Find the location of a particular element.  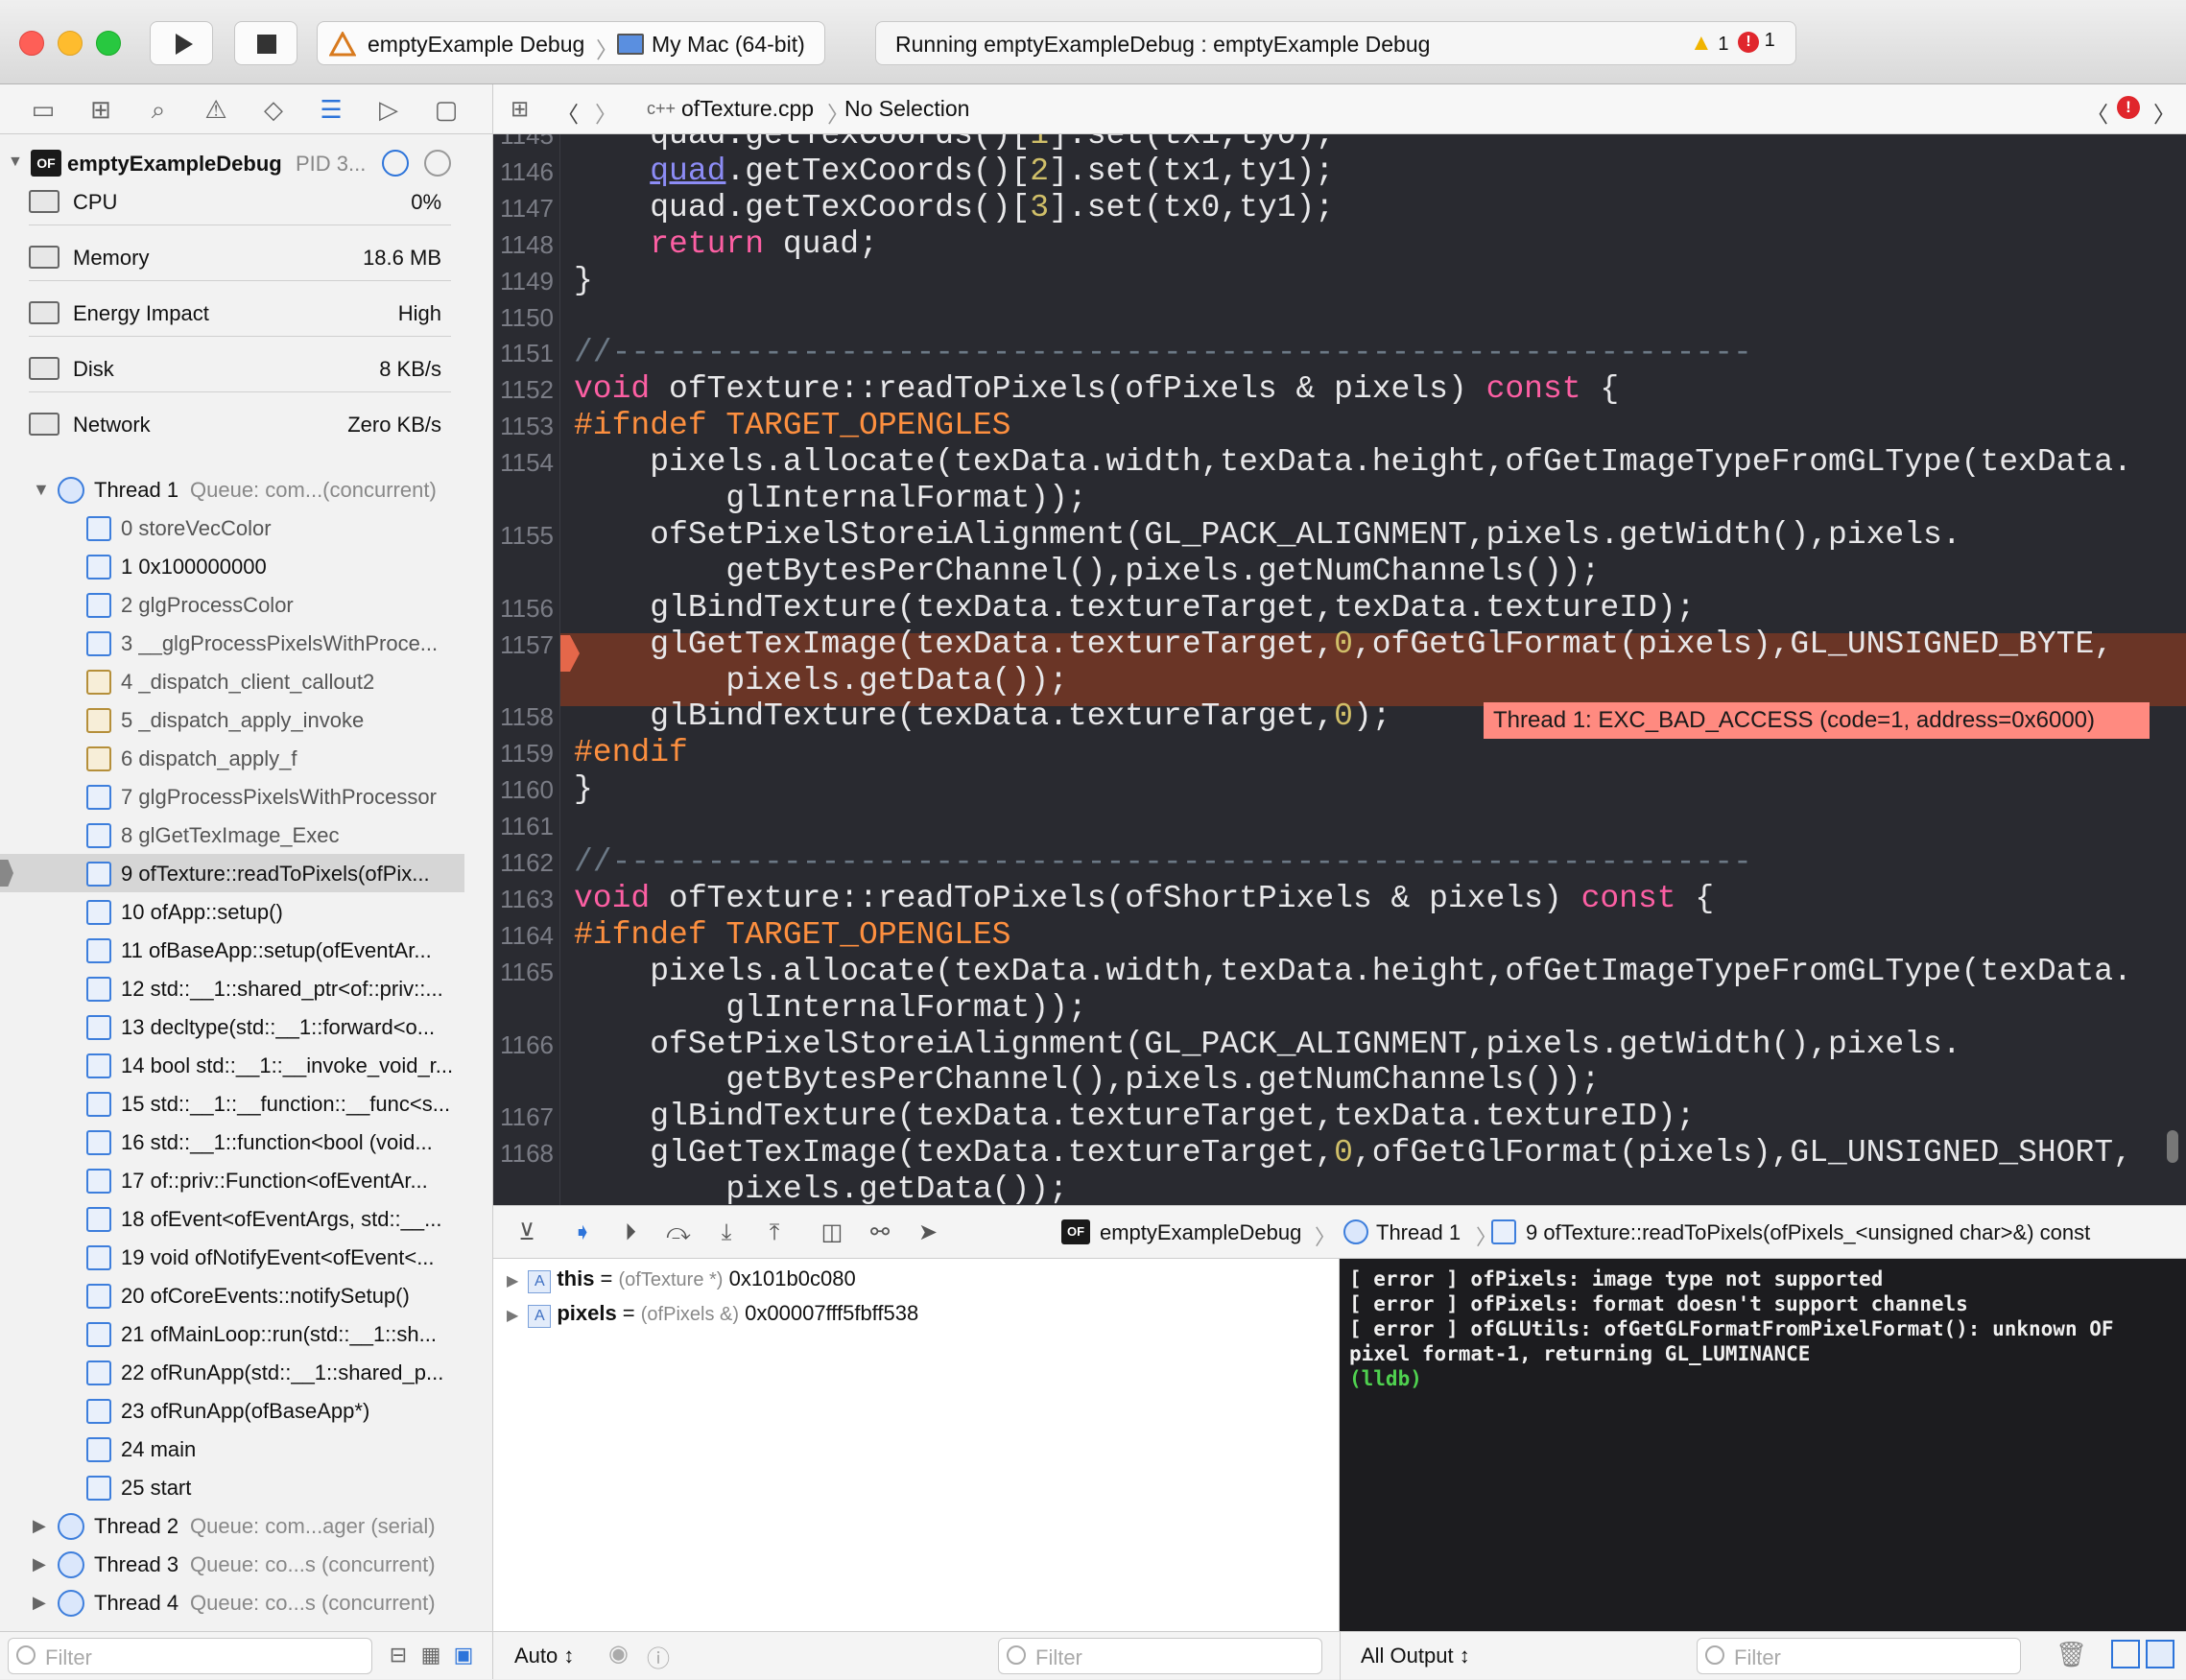

step-out-icon: ⤒ is located at coordinates (774, 1233).